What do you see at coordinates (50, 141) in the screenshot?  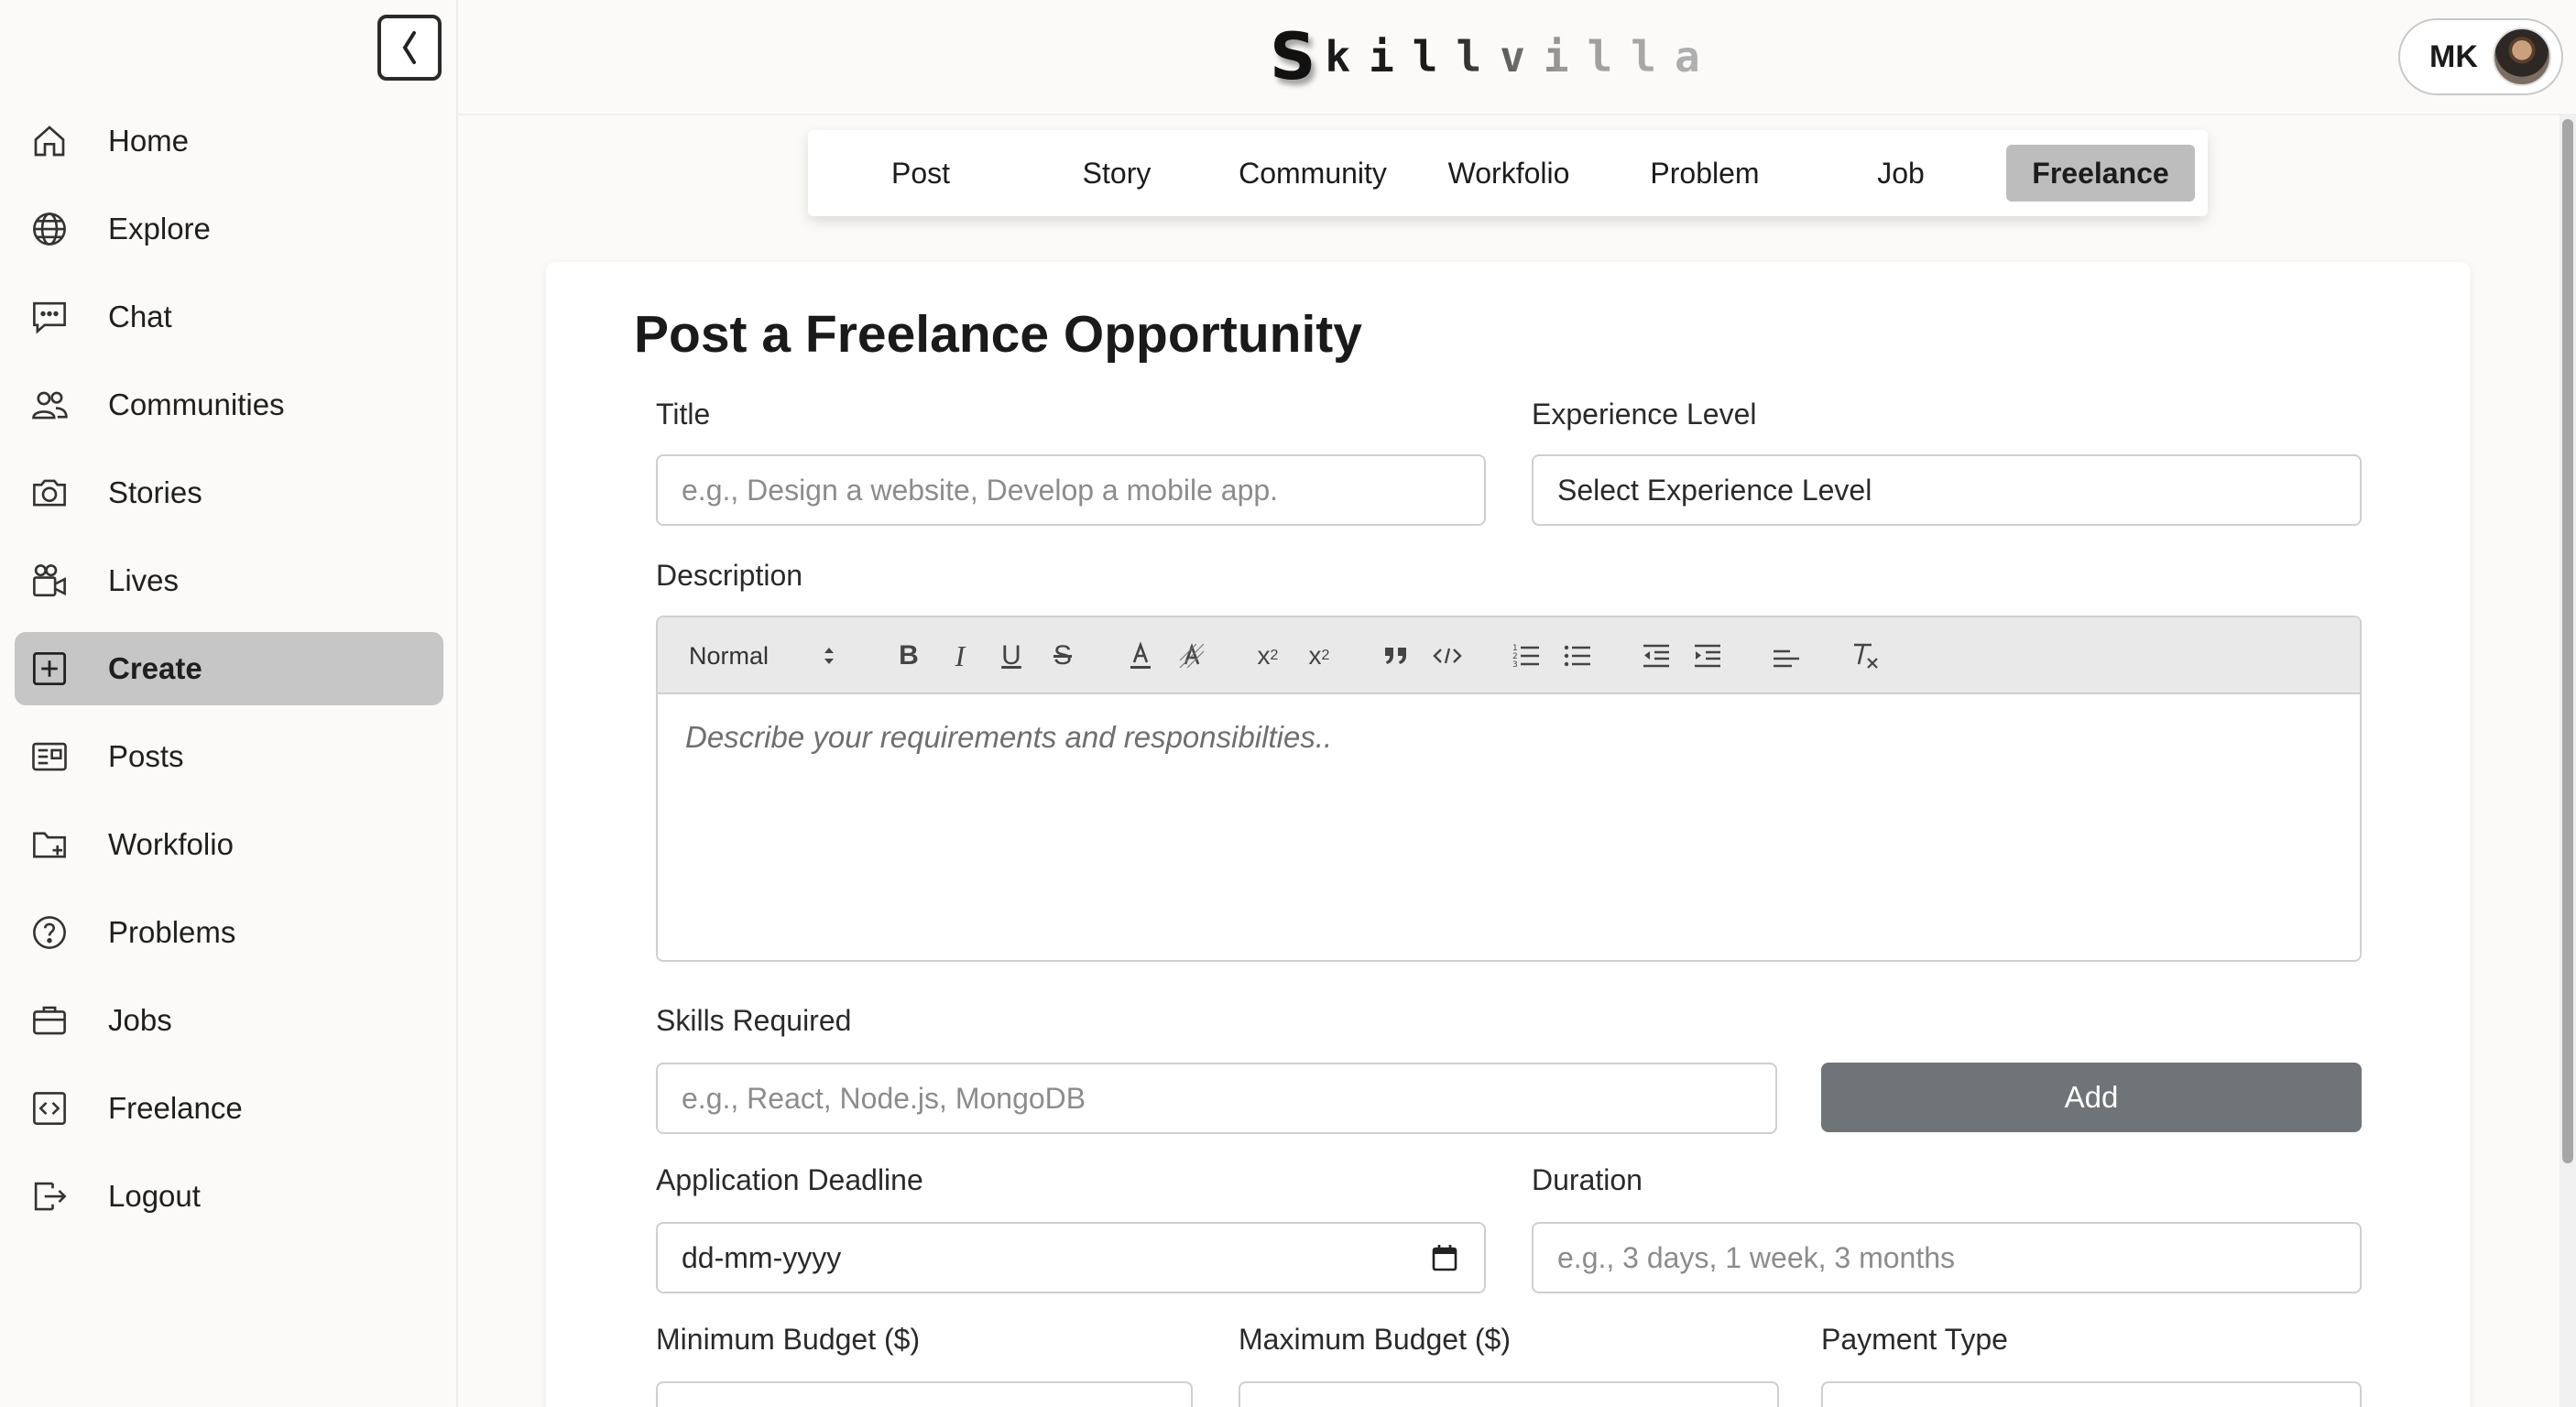 I see `home-icon` at bounding box center [50, 141].